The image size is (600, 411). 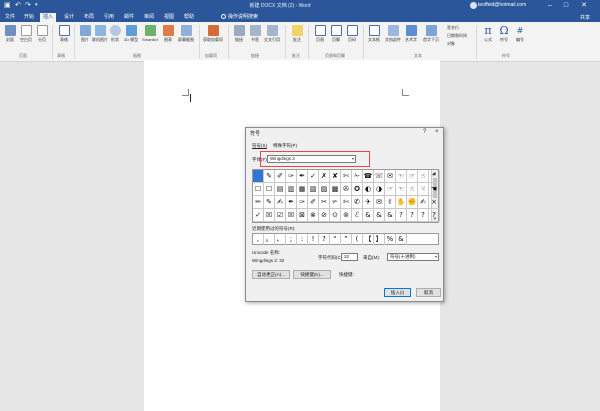 What do you see at coordinates (258, 176) in the screenshot?
I see `symbol-cell` at bounding box center [258, 176].